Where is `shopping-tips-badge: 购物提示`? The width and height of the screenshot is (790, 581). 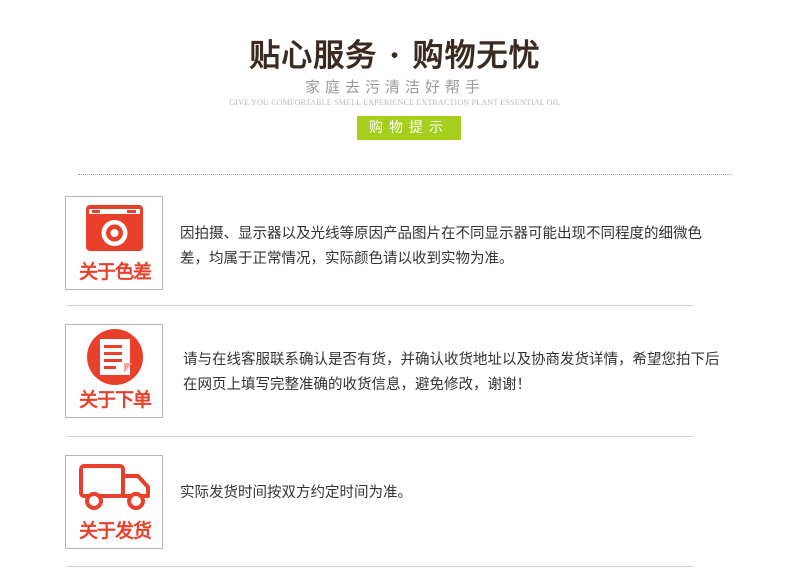 shopping-tips-badge: 购物提示 is located at coordinates (409, 128).